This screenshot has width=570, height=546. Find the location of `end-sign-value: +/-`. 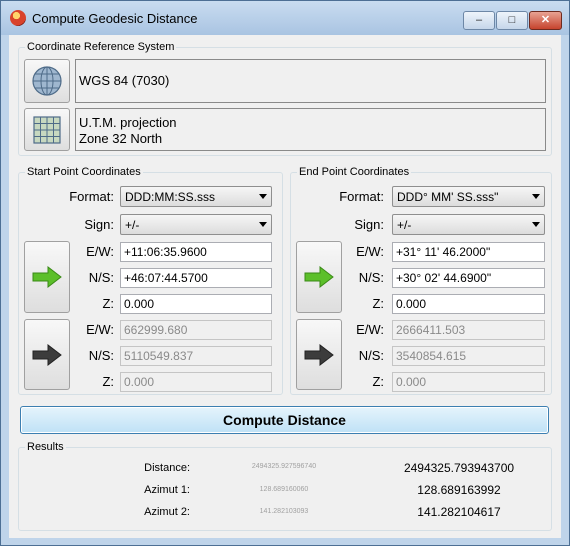

end-sign-value: +/- is located at coordinates (404, 225).